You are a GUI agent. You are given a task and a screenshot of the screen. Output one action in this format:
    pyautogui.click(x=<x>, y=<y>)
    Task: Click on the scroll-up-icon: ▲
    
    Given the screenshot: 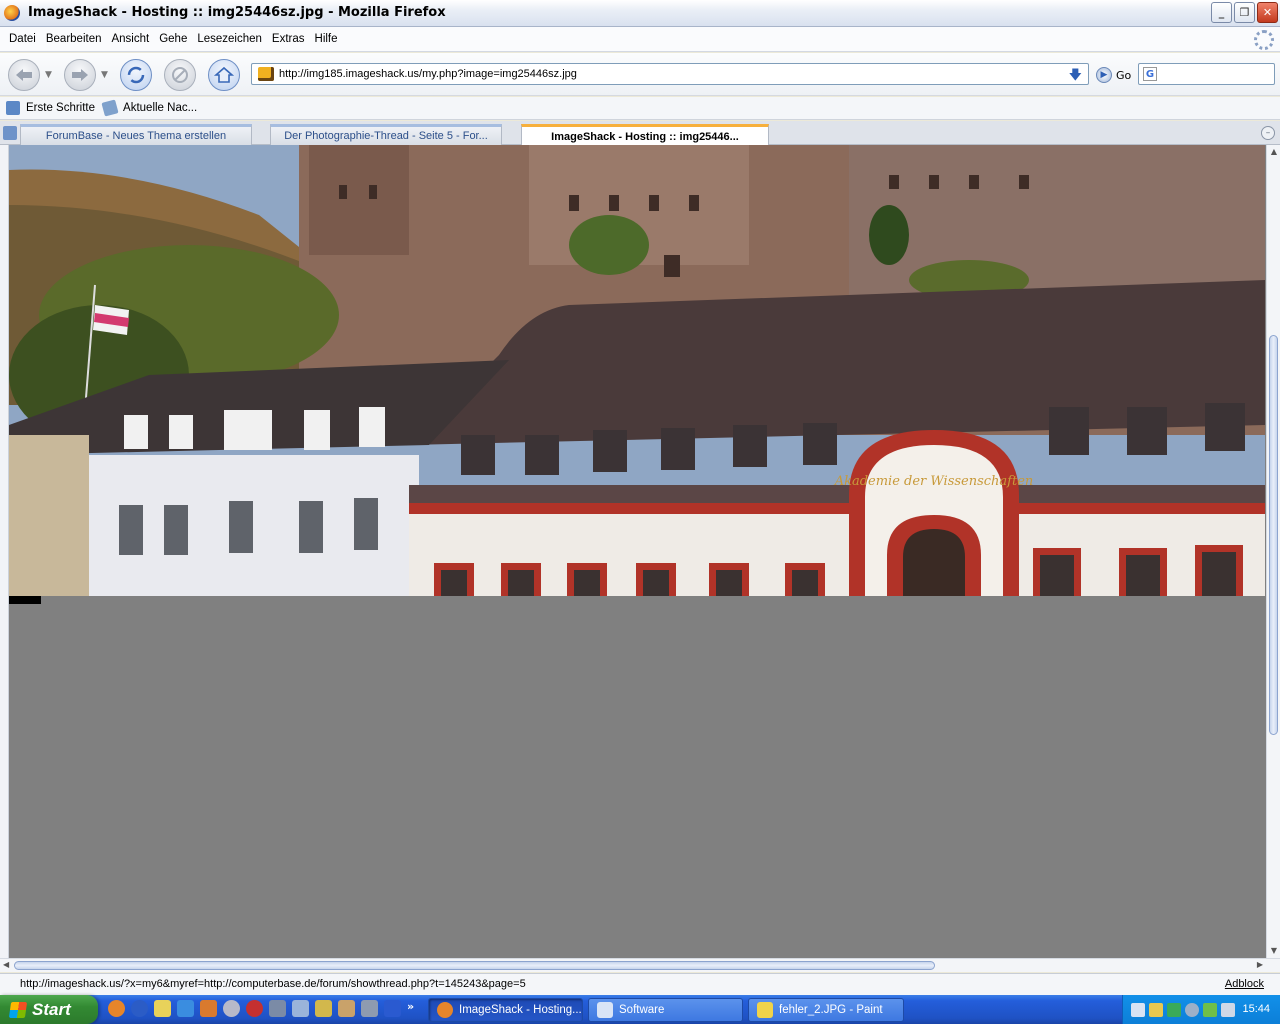 What is the action you would take?
    pyautogui.click(x=1274, y=152)
    